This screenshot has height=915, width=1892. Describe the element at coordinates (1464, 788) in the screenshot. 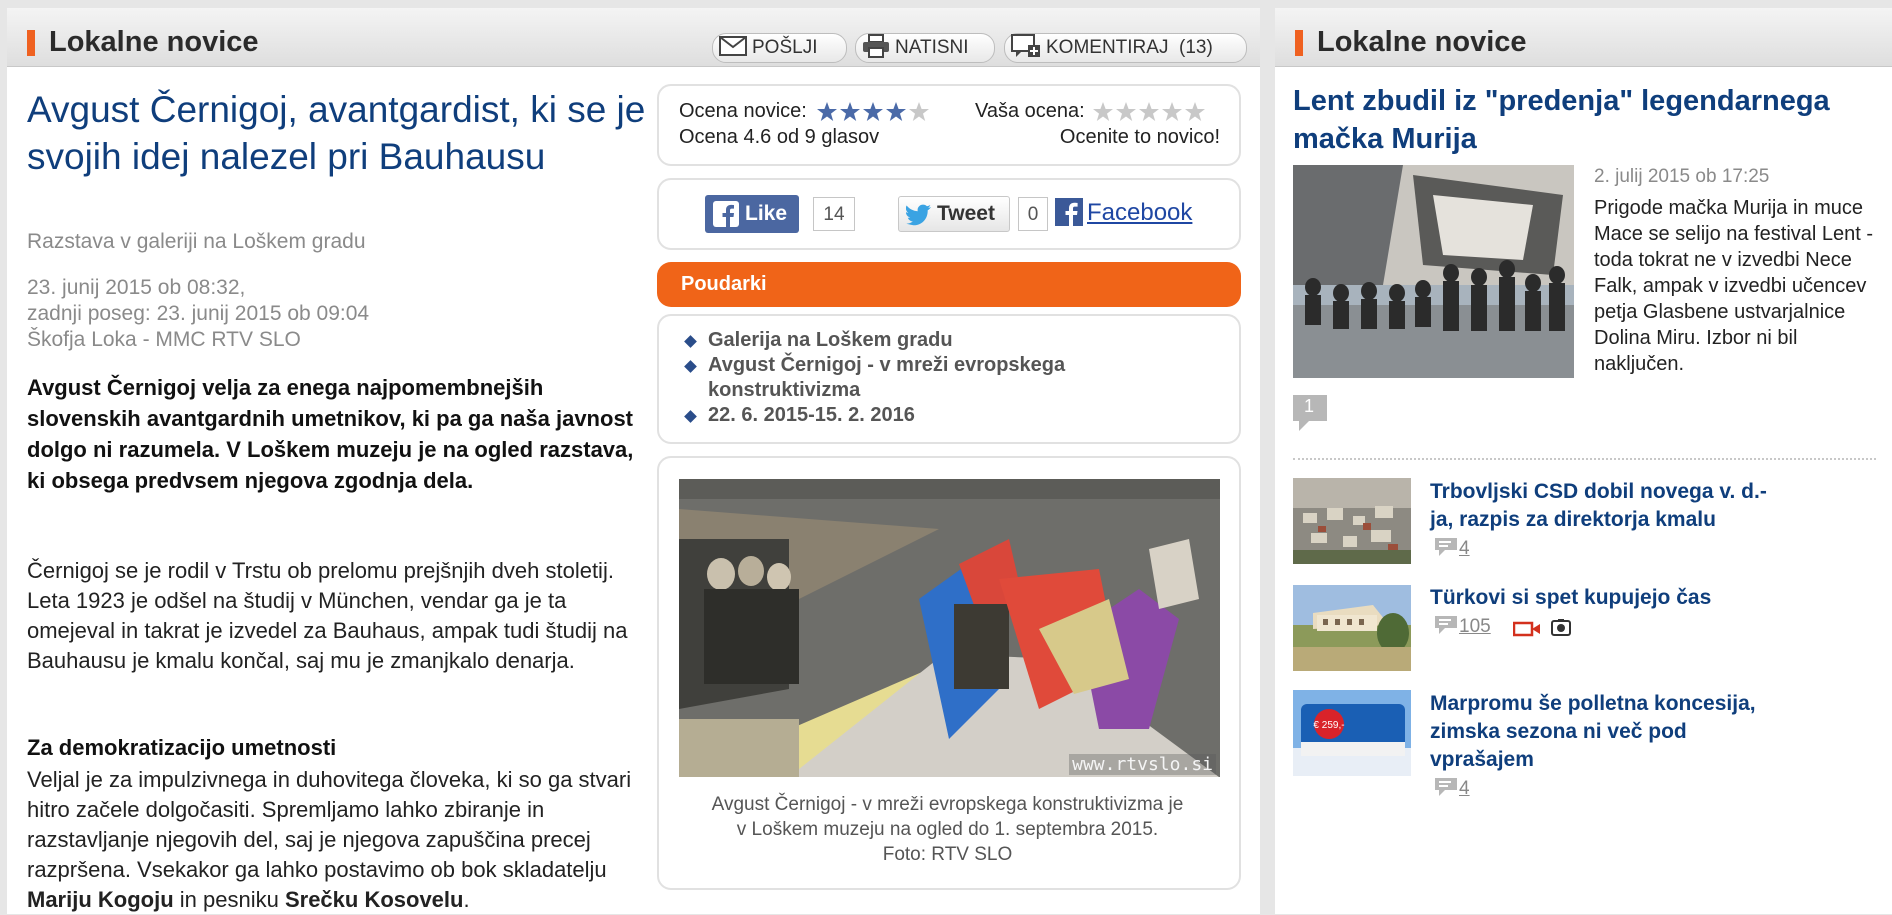

I see `news-comment-count-3: 4` at that location.